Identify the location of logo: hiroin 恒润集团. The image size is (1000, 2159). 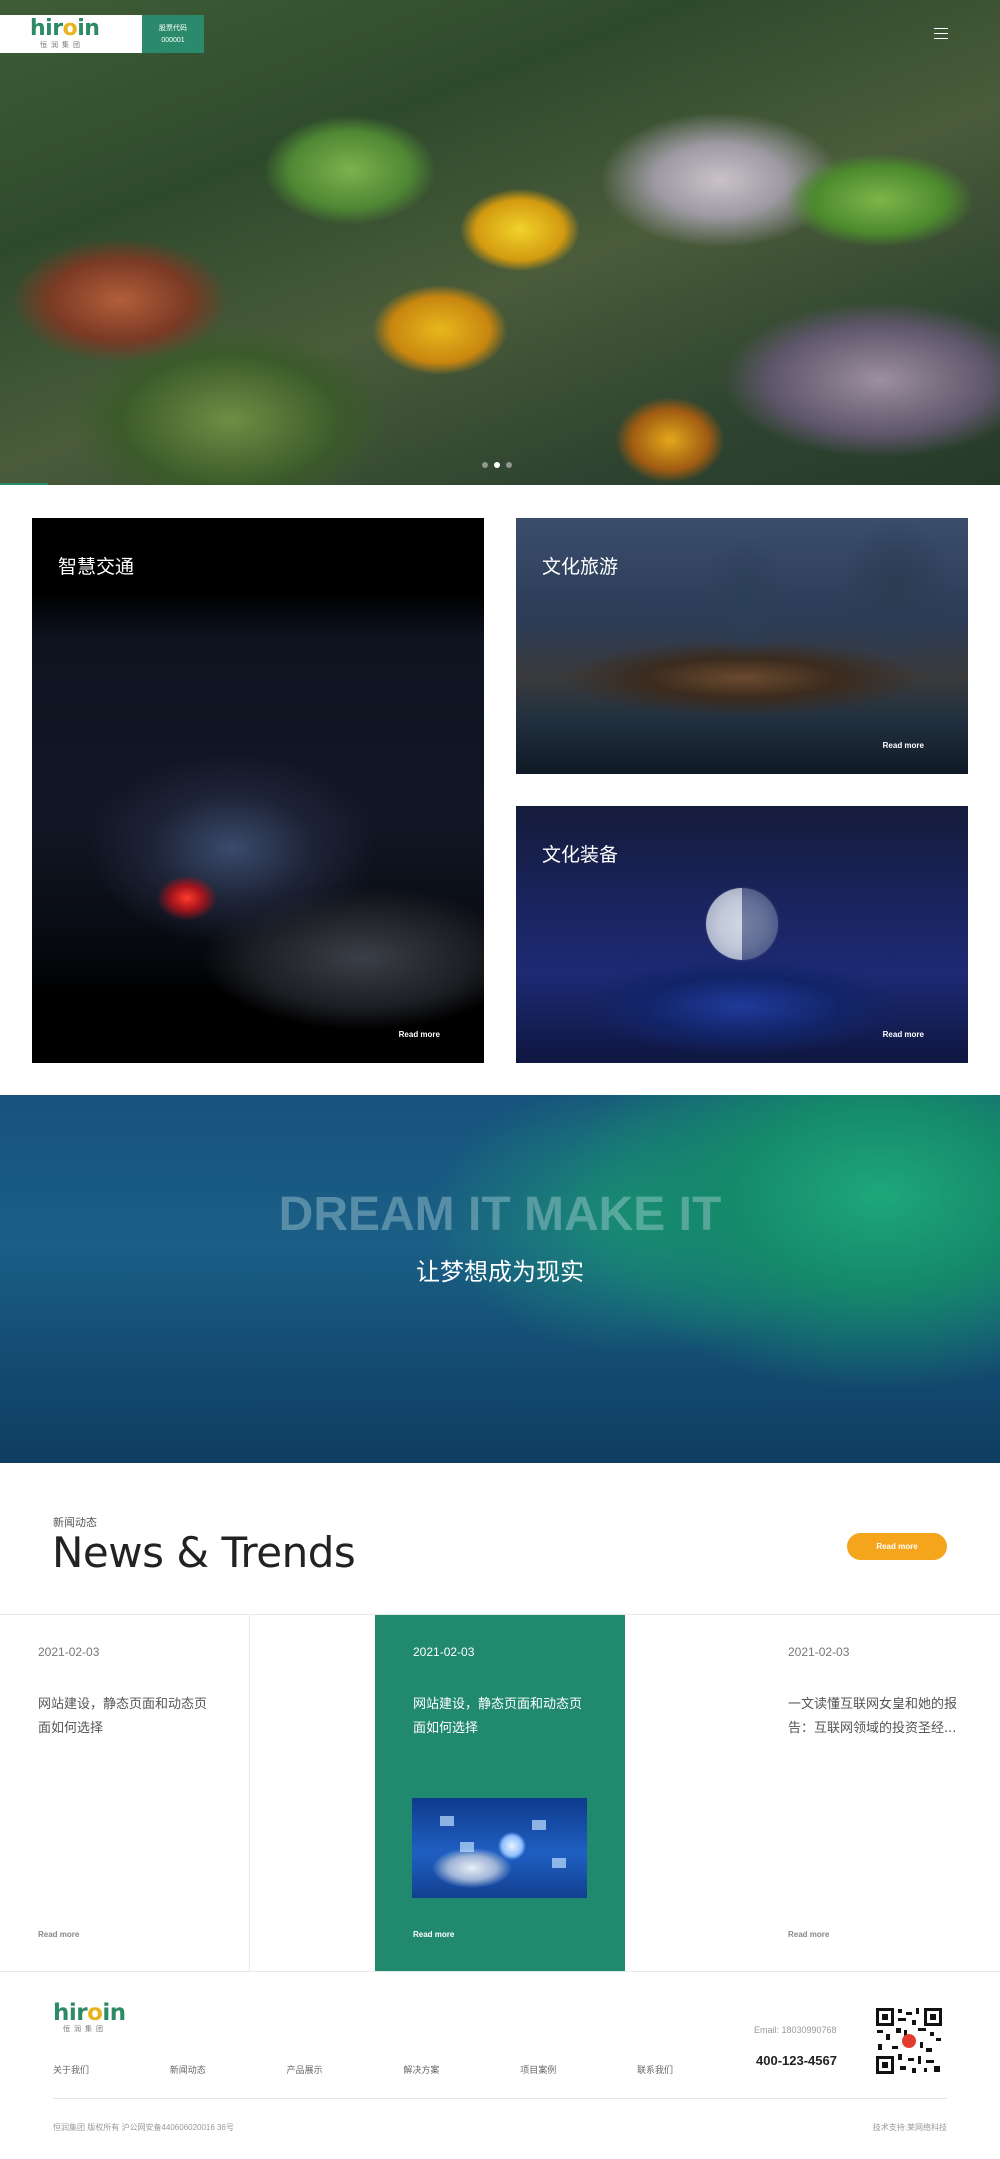
(71, 34).